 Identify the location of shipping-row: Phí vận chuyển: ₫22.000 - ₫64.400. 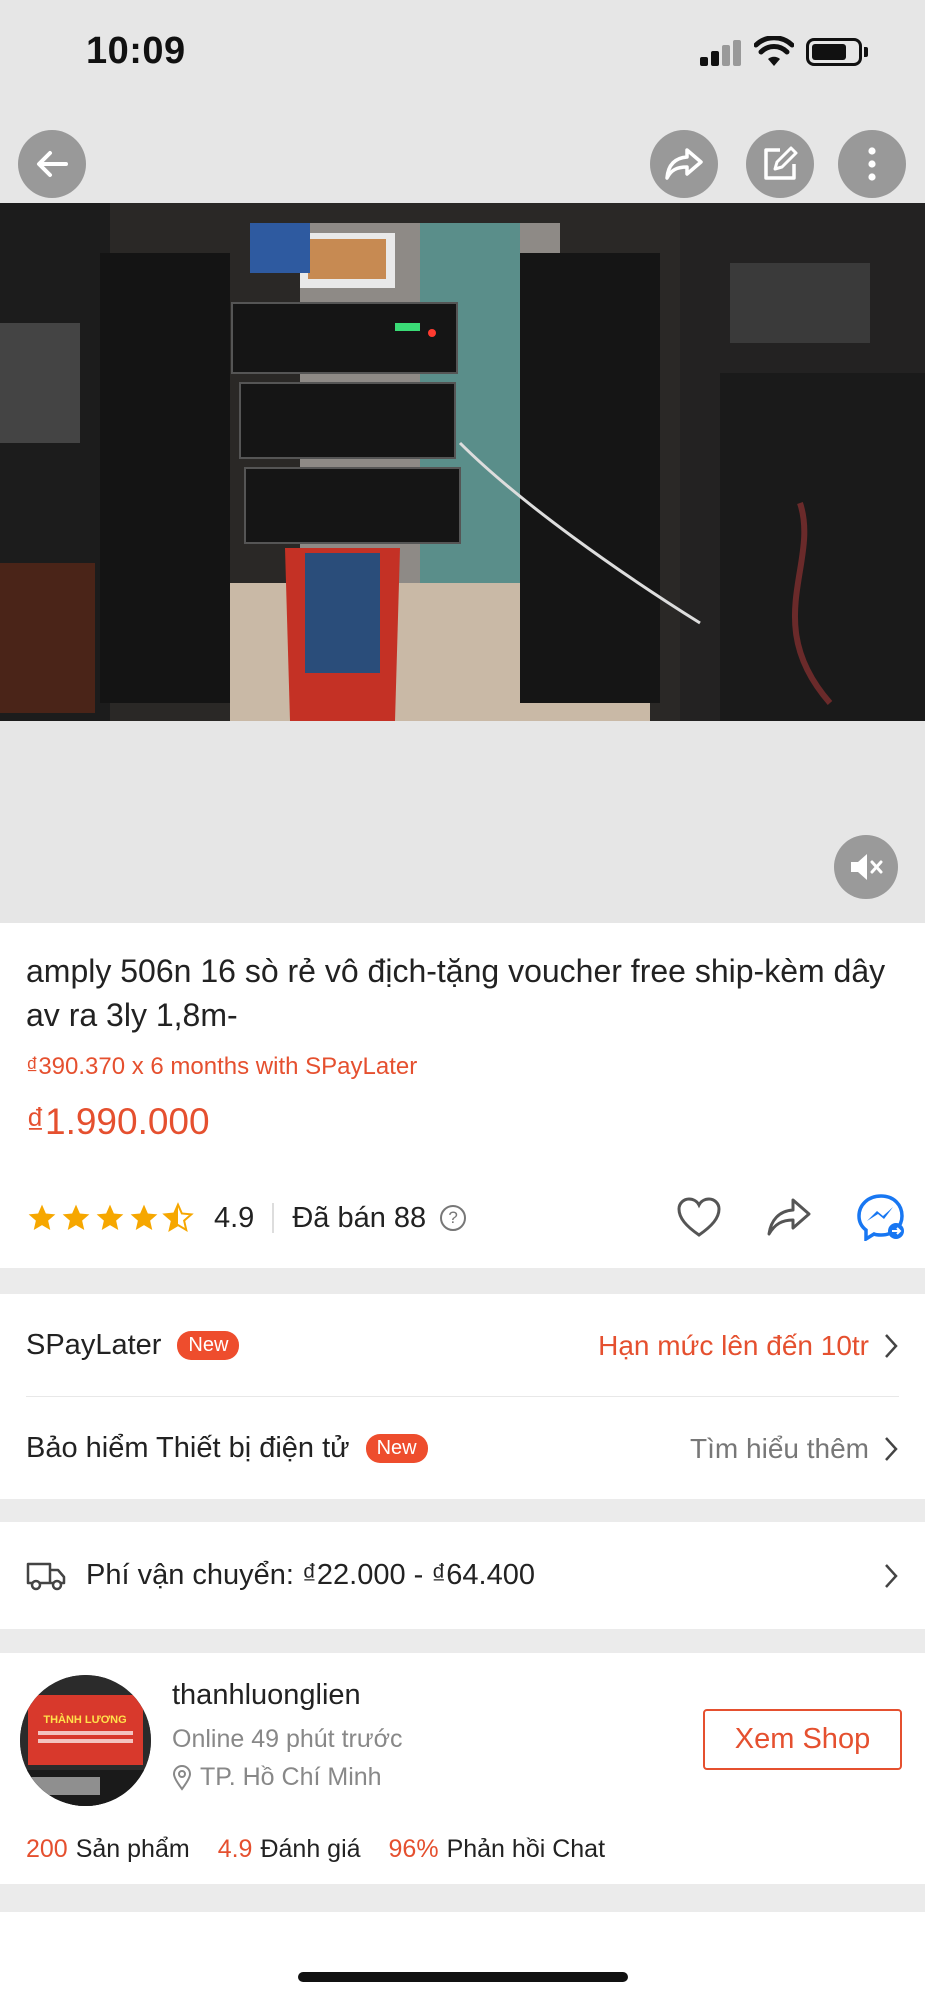
(462, 1575).